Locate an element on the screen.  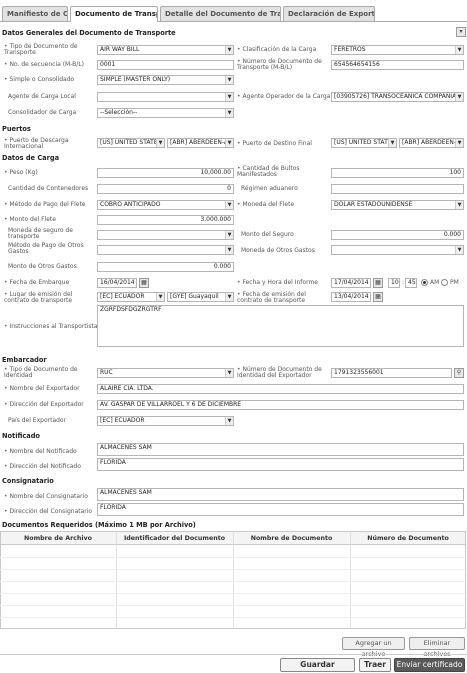
select-lugar-ciudad: [GYE] Guayaquil ▼ is located at coordinates (200, 297).